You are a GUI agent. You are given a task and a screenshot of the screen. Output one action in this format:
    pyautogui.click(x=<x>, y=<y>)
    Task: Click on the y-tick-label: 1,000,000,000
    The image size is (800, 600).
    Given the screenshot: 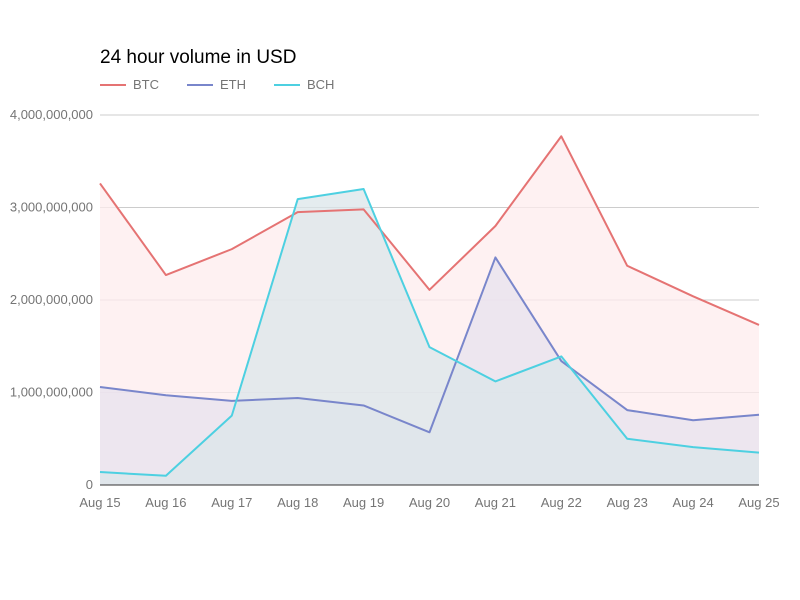 What is the action you would take?
    pyautogui.click(x=51, y=392)
    